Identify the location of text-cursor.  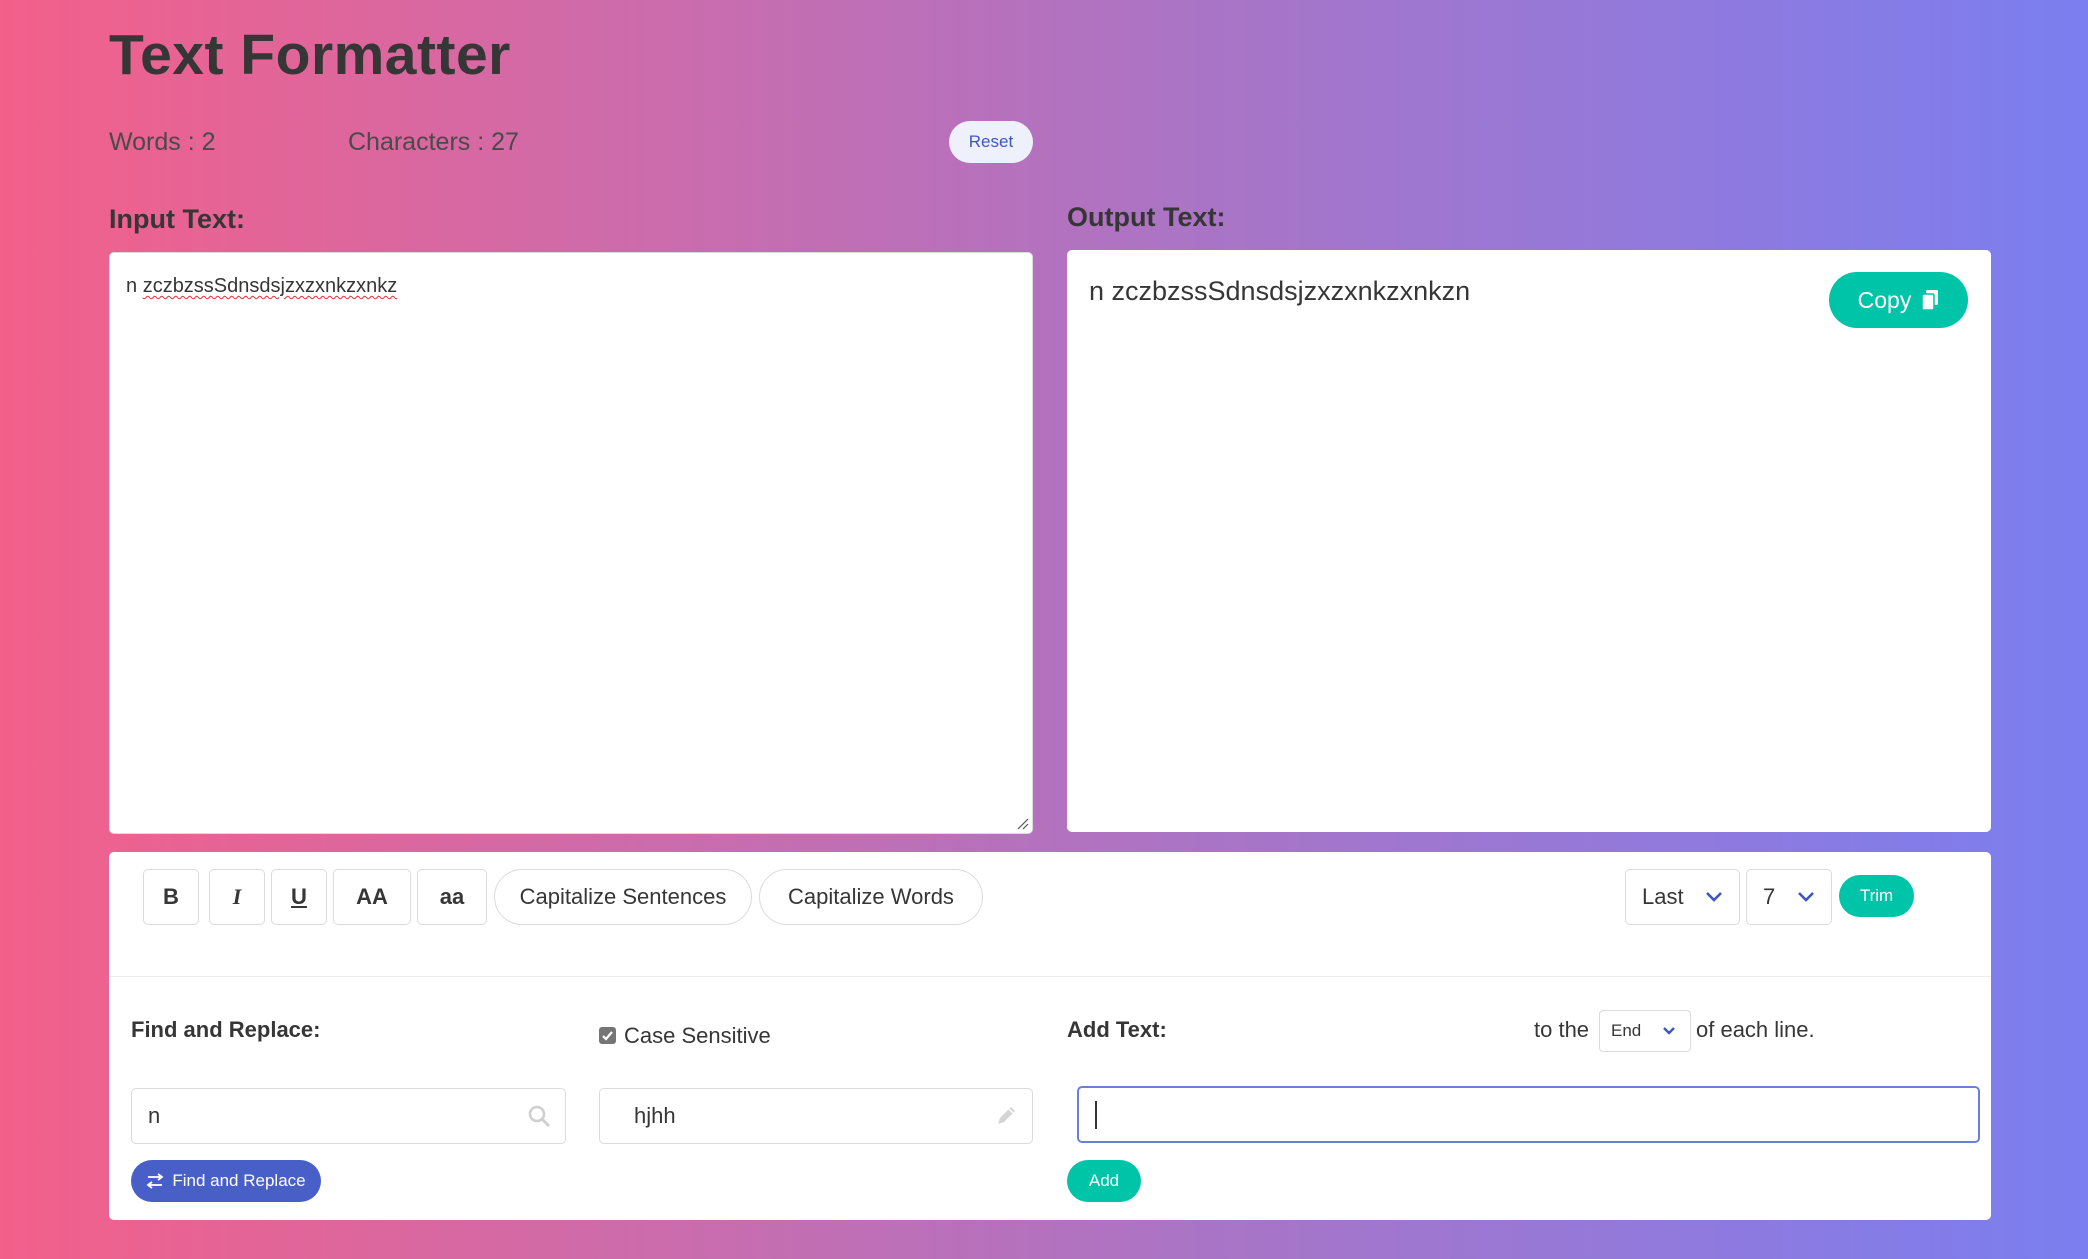
(1096, 1114).